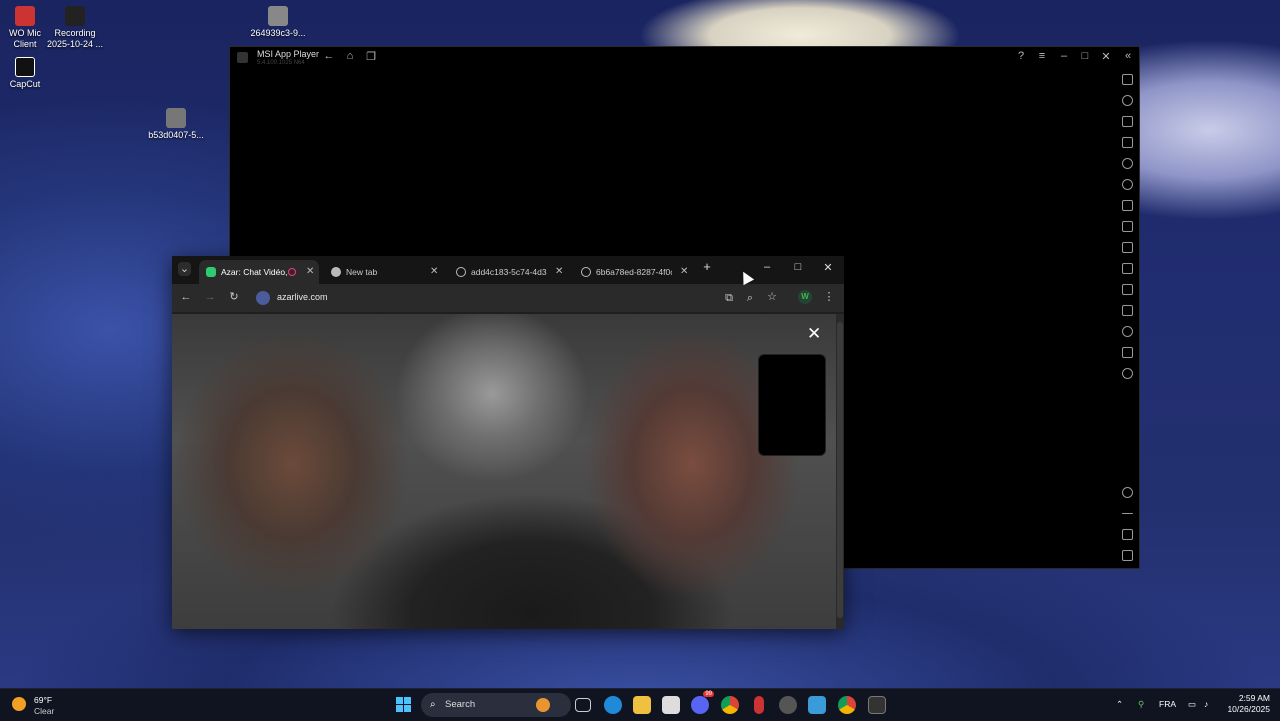  I want to click on taskbar-search: ⌕ Search, so click(496, 705).